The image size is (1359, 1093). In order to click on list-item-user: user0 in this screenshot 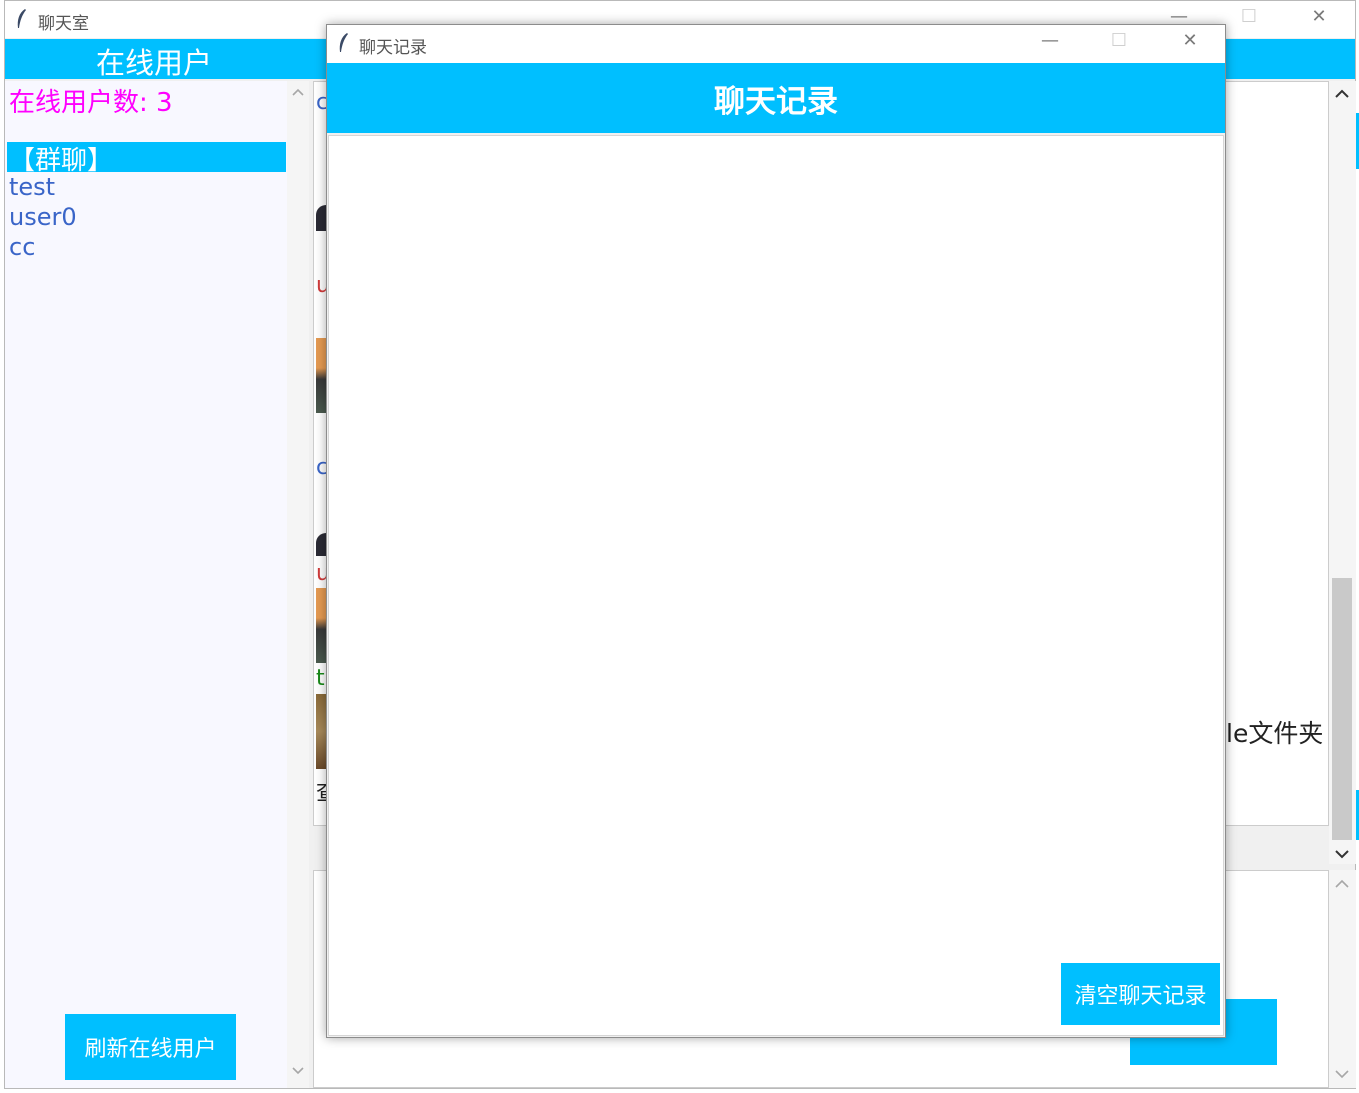, I will do `click(43, 217)`.